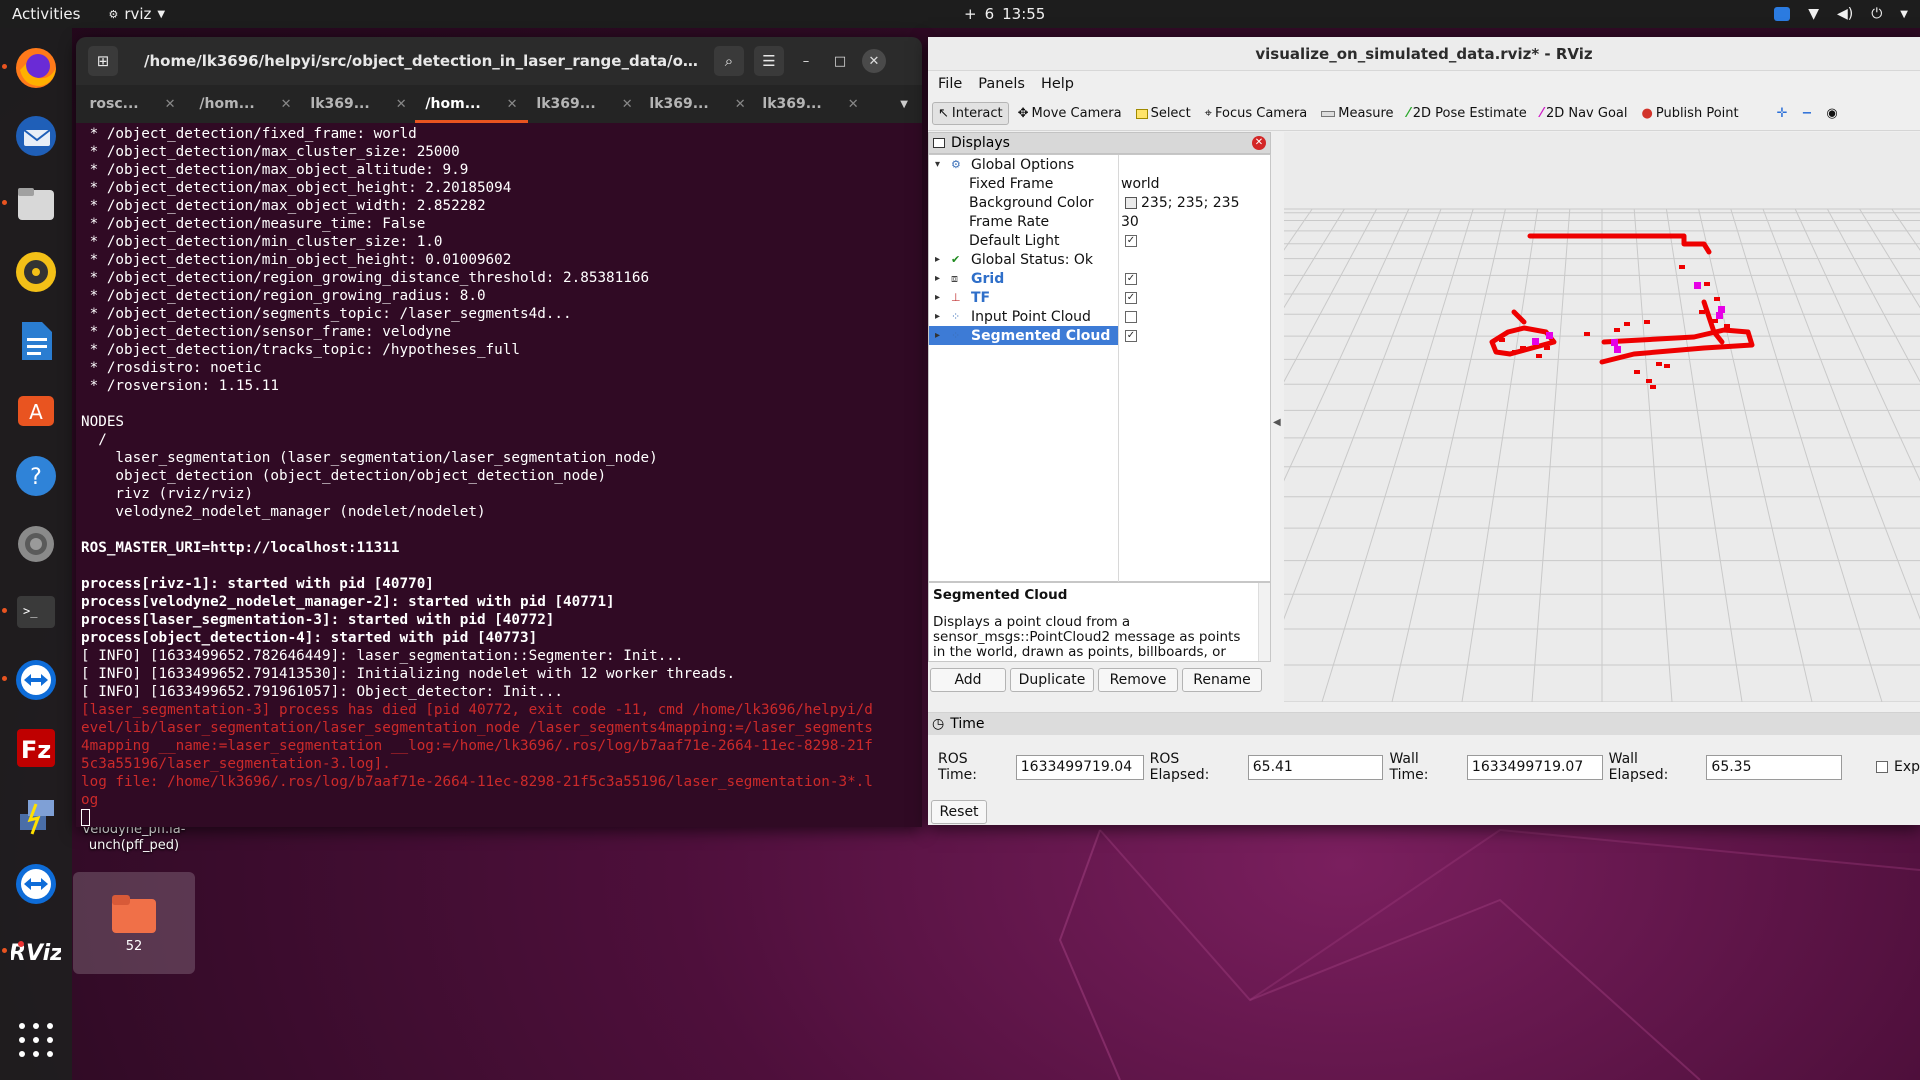 The height and width of the screenshot is (1080, 1920). Describe the element at coordinates (769, 61) in the screenshot. I see `terminal-menu-button: ☰` at that location.